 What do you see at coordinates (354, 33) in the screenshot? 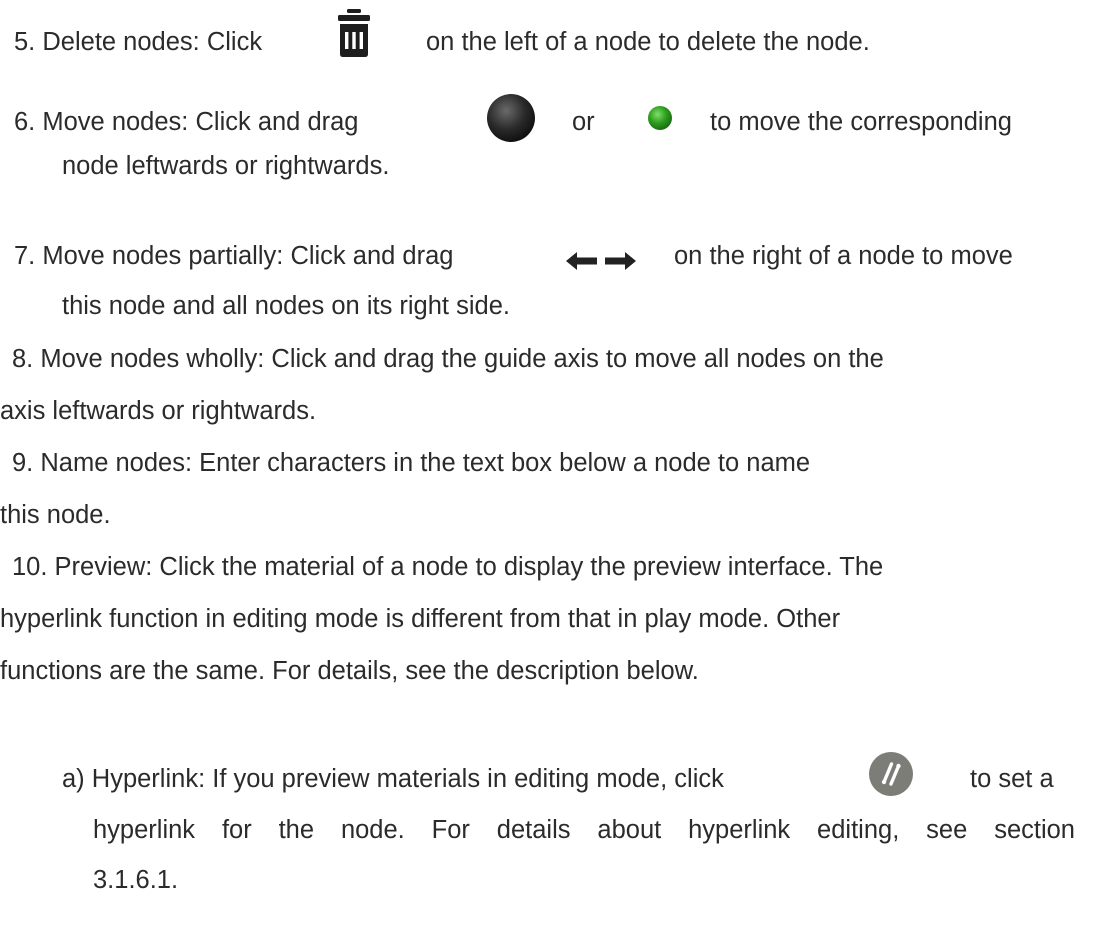
I see `trash-icon` at bounding box center [354, 33].